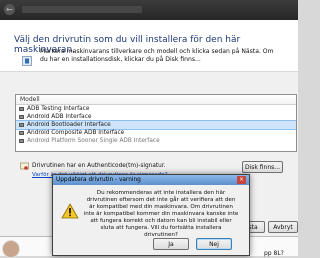  I want to click on warning-icon, so click(70, 212).